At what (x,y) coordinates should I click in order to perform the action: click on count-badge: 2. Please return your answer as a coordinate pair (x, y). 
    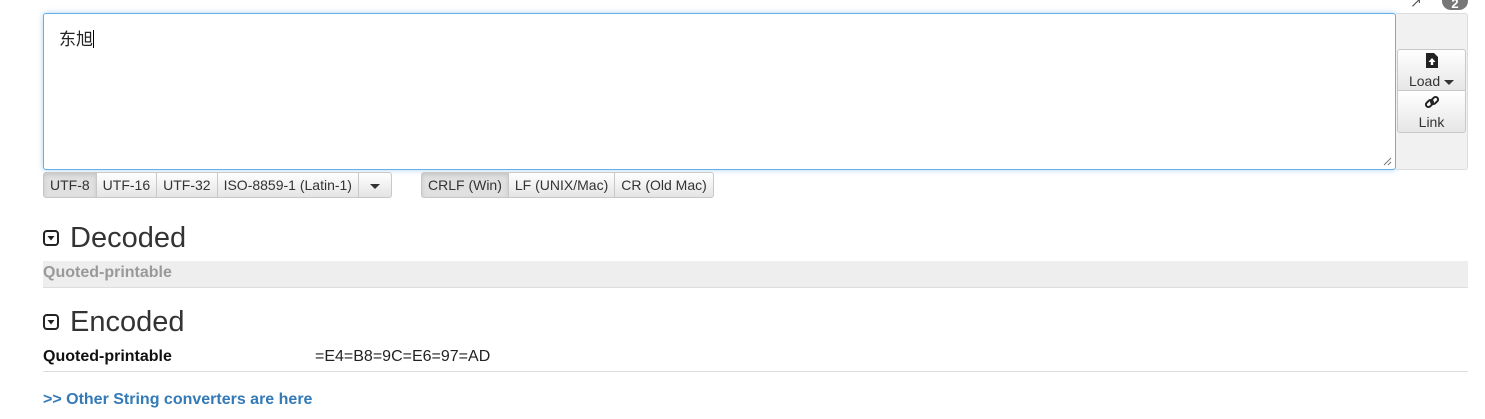
    Looking at the image, I should click on (1455, 5).